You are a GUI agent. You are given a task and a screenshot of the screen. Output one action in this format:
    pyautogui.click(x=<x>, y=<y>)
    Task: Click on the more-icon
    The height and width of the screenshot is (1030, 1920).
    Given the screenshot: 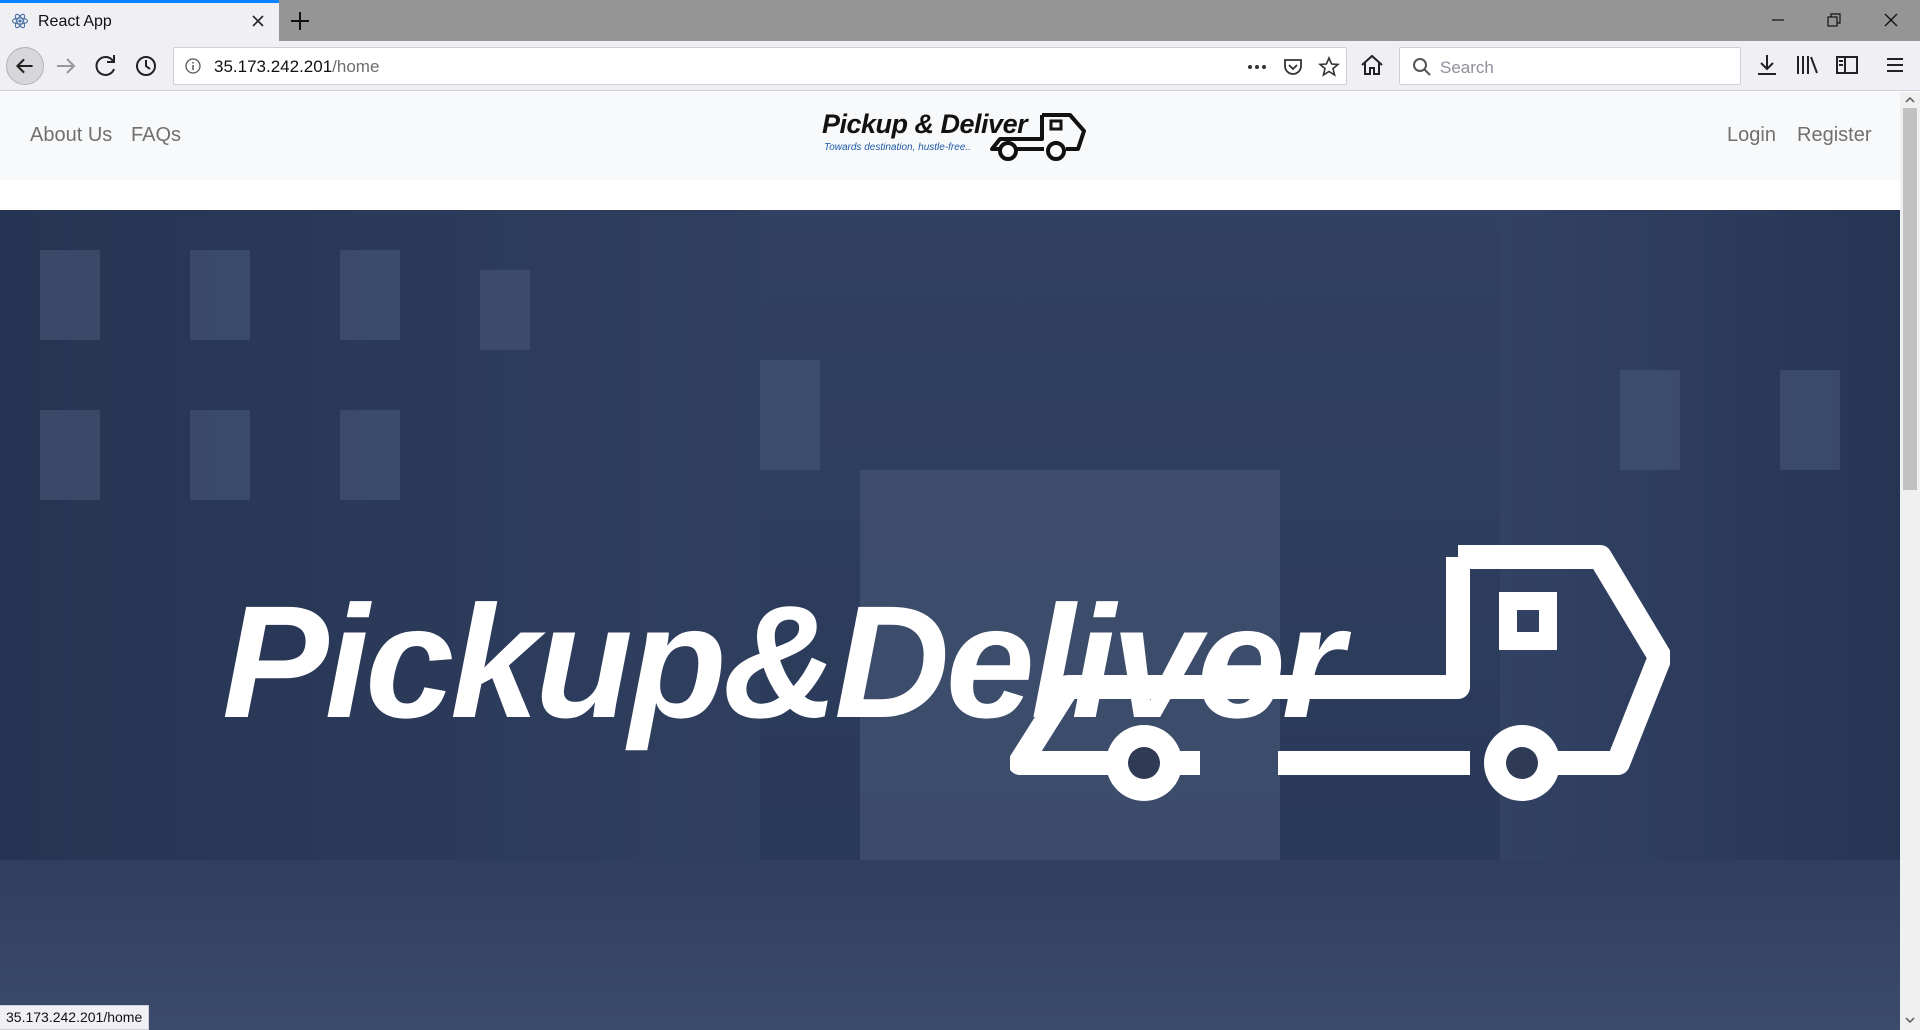 What is the action you would take?
    pyautogui.click(x=1257, y=67)
    